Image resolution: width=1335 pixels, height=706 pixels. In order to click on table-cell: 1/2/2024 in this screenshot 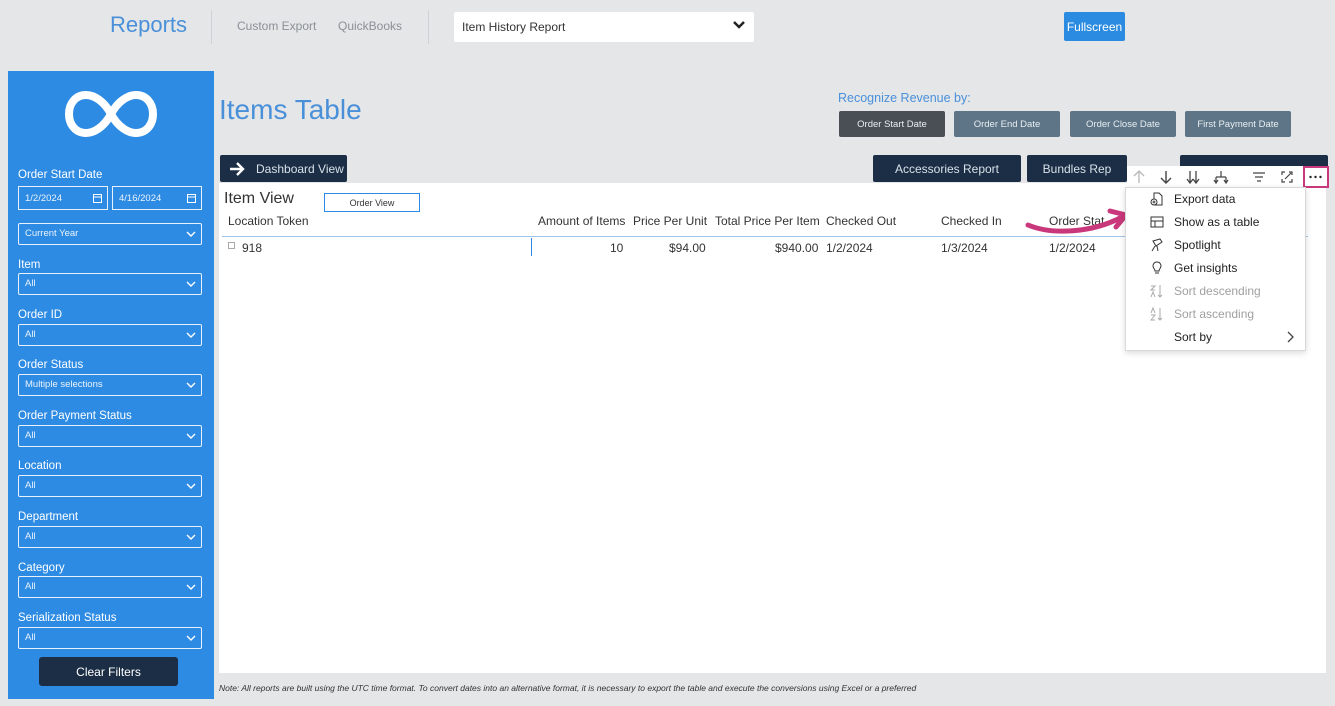, I will do `click(849, 248)`.